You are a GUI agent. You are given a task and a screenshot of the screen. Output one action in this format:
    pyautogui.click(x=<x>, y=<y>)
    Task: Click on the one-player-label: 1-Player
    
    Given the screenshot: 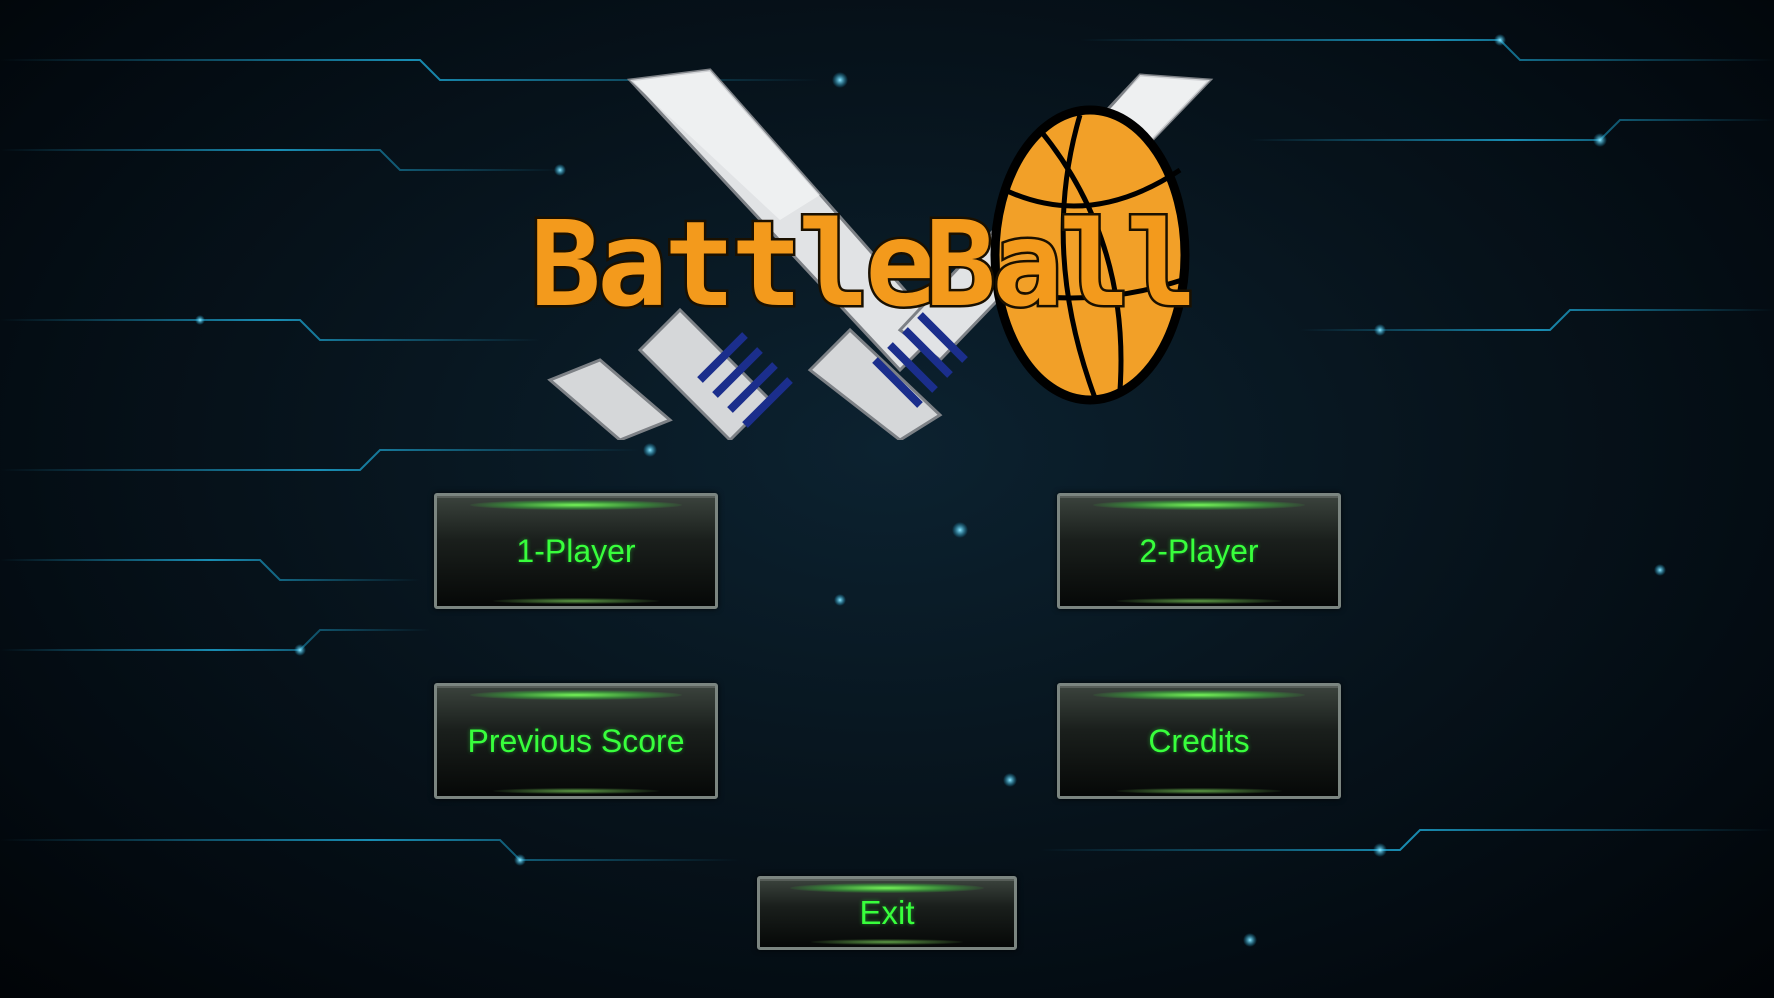 What is the action you would take?
    pyautogui.click(x=576, y=550)
    